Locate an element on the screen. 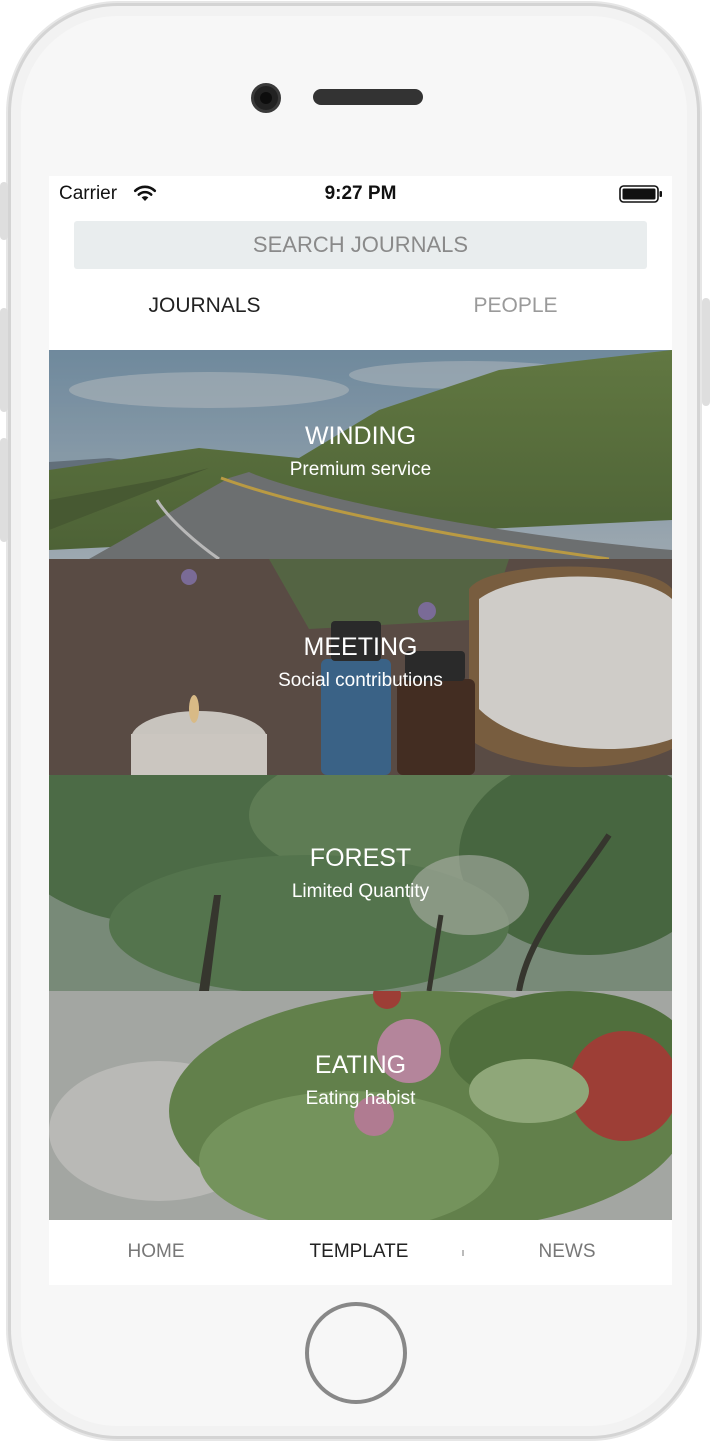 This screenshot has height=1444, width=710. card-text-block: EATING Eating habist is located at coordinates (360, 1081).